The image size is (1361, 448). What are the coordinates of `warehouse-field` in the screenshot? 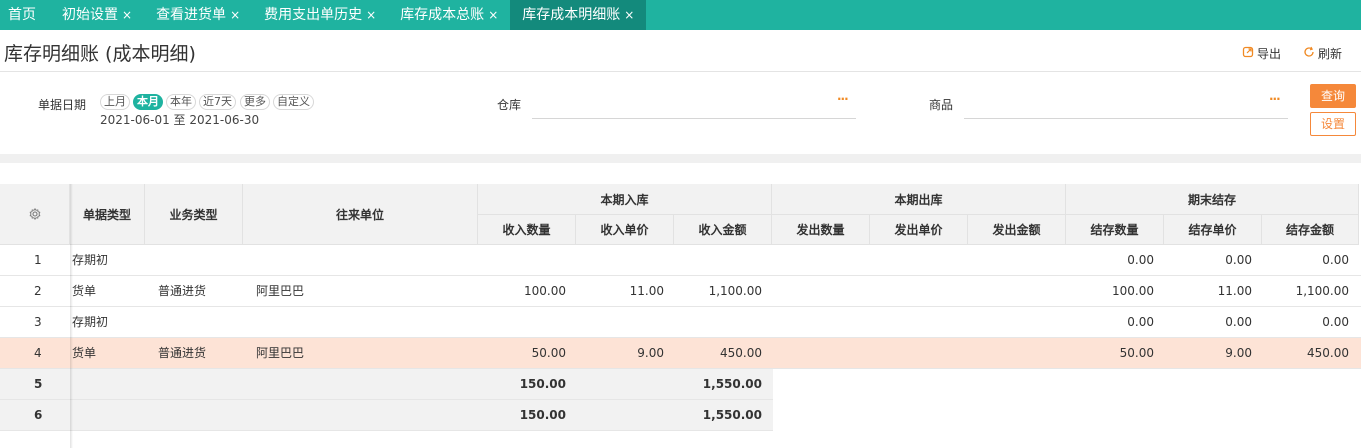 It's located at (694, 102).